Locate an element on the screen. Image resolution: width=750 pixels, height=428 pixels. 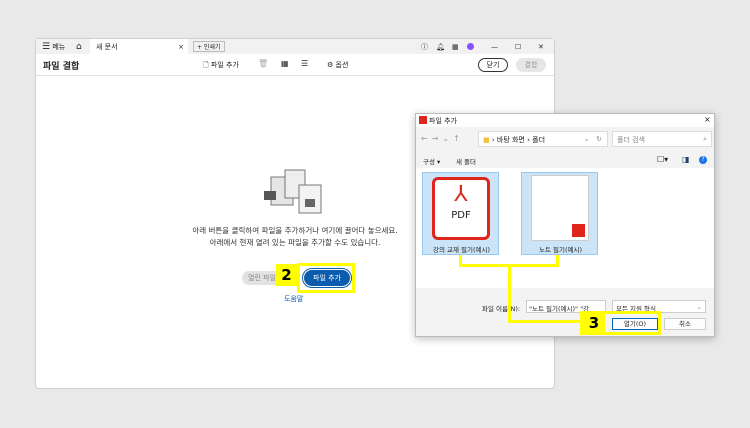
file-item: 노트 필기(예시) is located at coordinates (559, 213).